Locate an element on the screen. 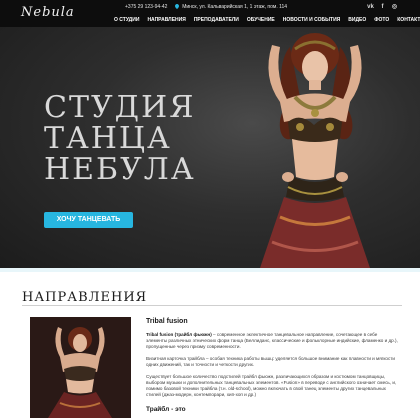 Image resolution: width=420 pixels, height=418 pixels. direction-heading: Tribal fusion is located at coordinates (167, 321).